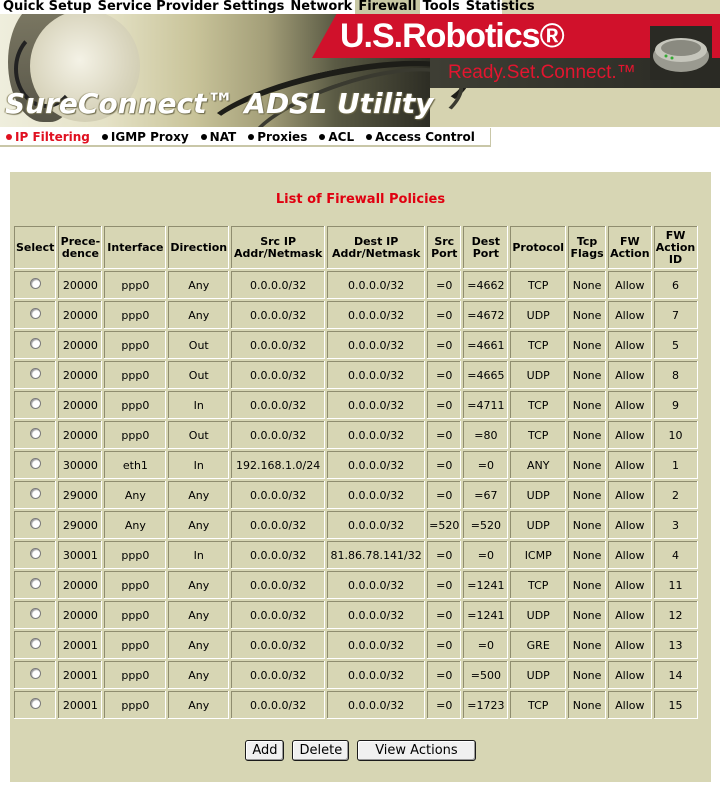 The height and width of the screenshot is (807, 720). What do you see at coordinates (191, 7) in the screenshot?
I see `menu-service-provider-settings: Service Provider Settings` at bounding box center [191, 7].